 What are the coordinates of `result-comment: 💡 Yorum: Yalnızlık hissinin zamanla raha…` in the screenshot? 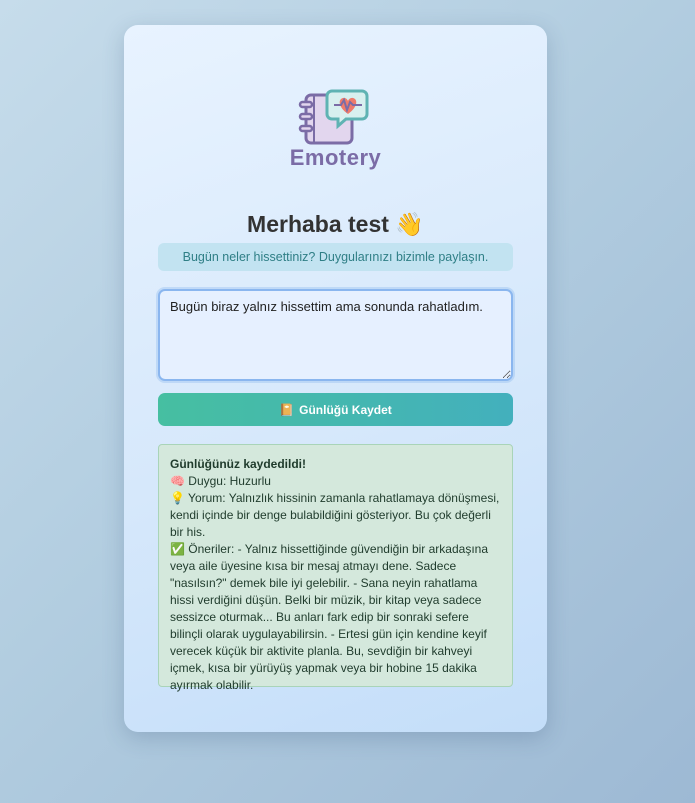 It's located at (335, 515).